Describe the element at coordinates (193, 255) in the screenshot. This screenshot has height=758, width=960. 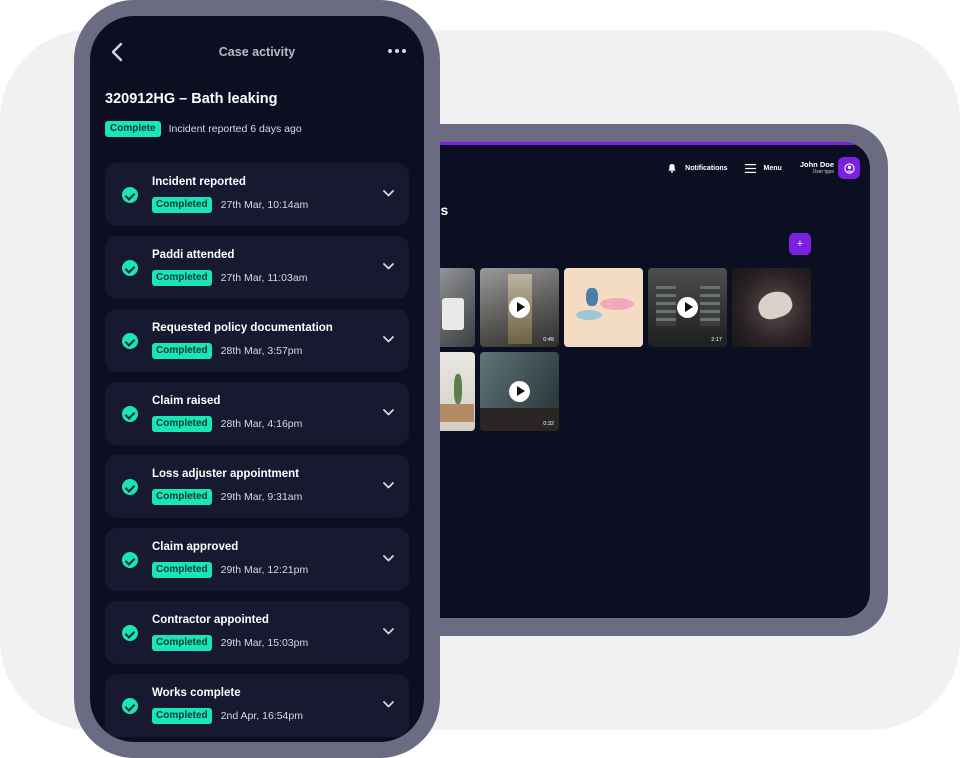
I see `activity-title: Paddi attended` at that location.